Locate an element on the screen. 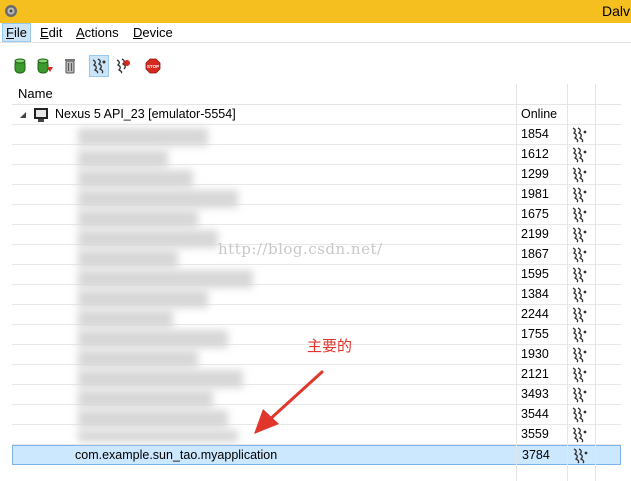 The width and height of the screenshot is (631, 481). stop-process-icon: STOP is located at coordinates (153, 66).